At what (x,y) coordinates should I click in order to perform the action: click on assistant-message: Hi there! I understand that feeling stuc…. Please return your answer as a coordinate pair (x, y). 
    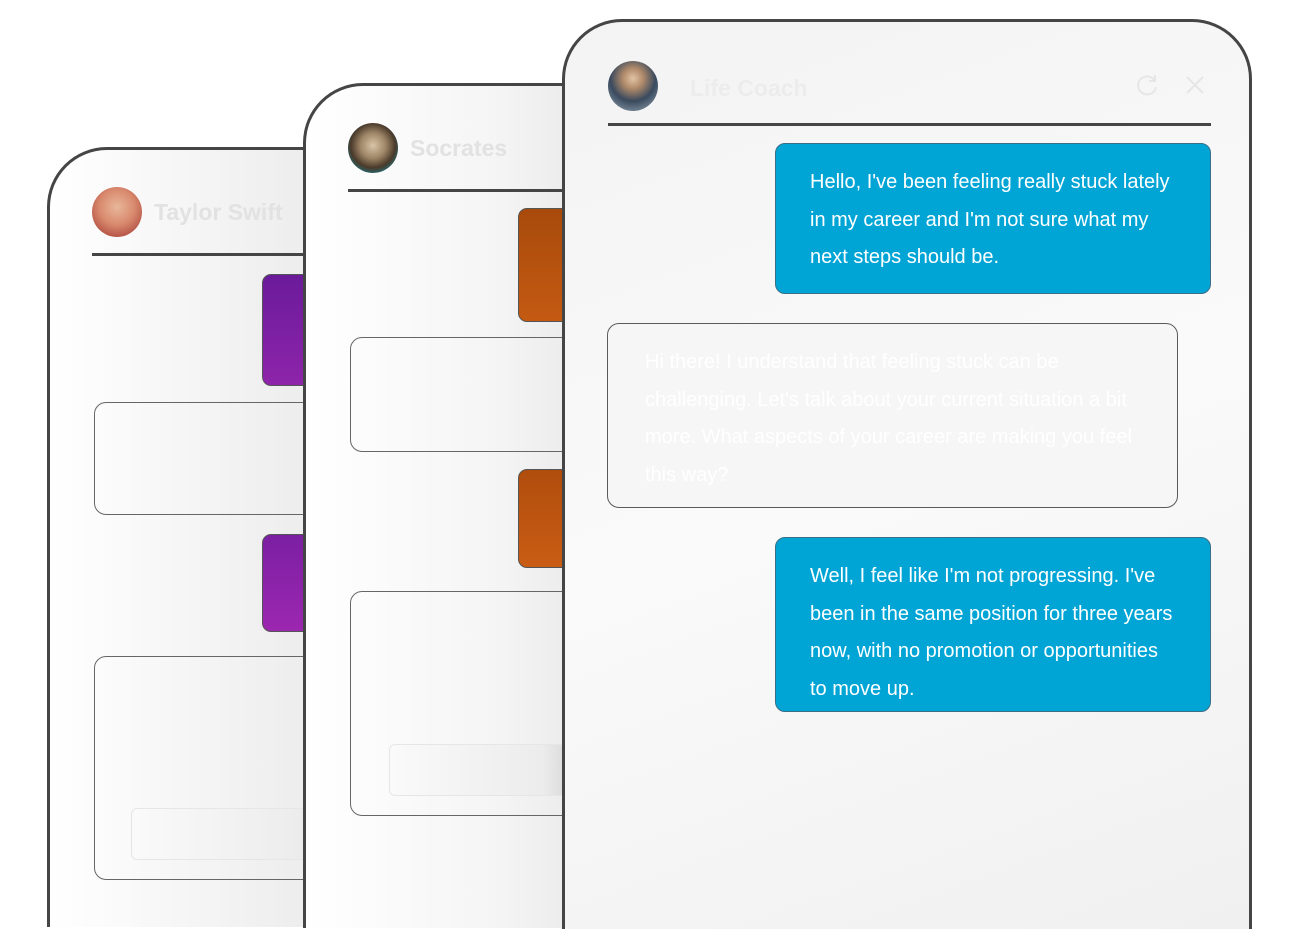
    Looking at the image, I should click on (892, 415).